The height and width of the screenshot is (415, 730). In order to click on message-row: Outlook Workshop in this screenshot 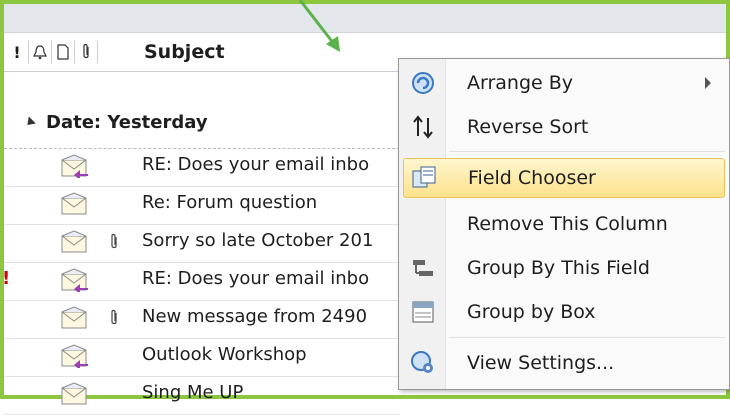, I will do `click(202, 357)`.